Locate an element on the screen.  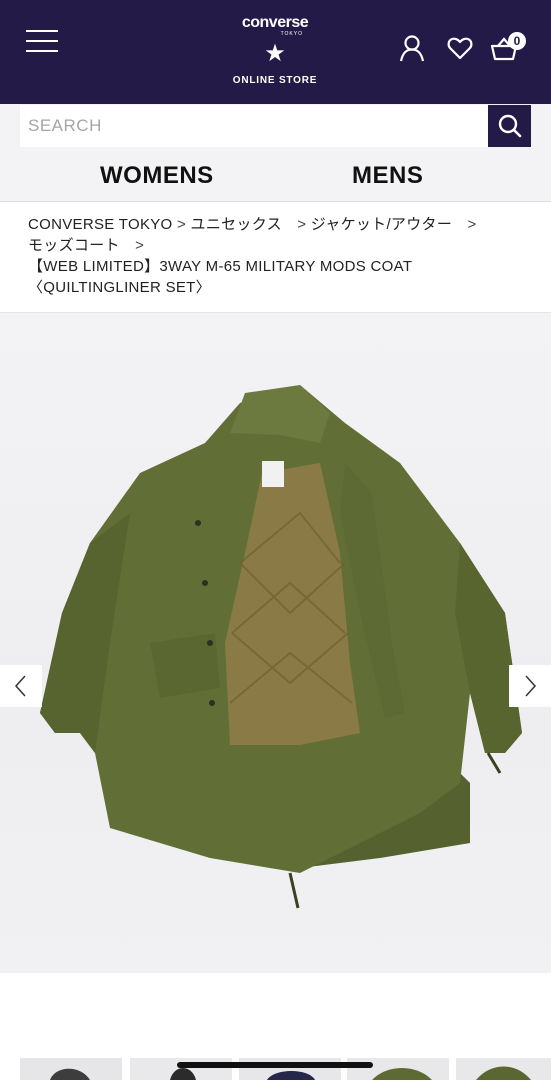
carousel-next-button is located at coordinates (530, 686).